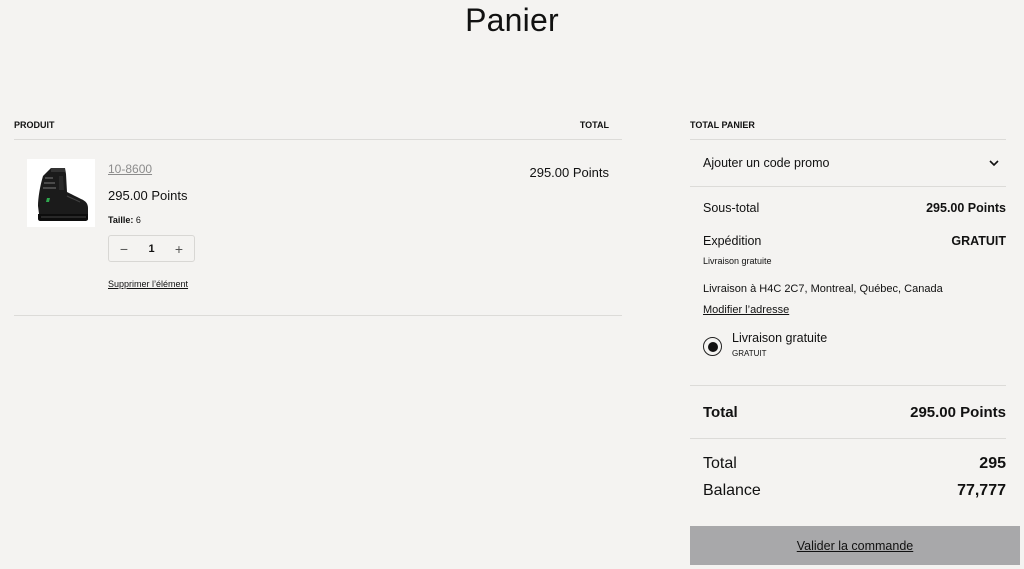  Describe the element at coordinates (992, 463) in the screenshot. I see `points-total-value: 295` at that location.